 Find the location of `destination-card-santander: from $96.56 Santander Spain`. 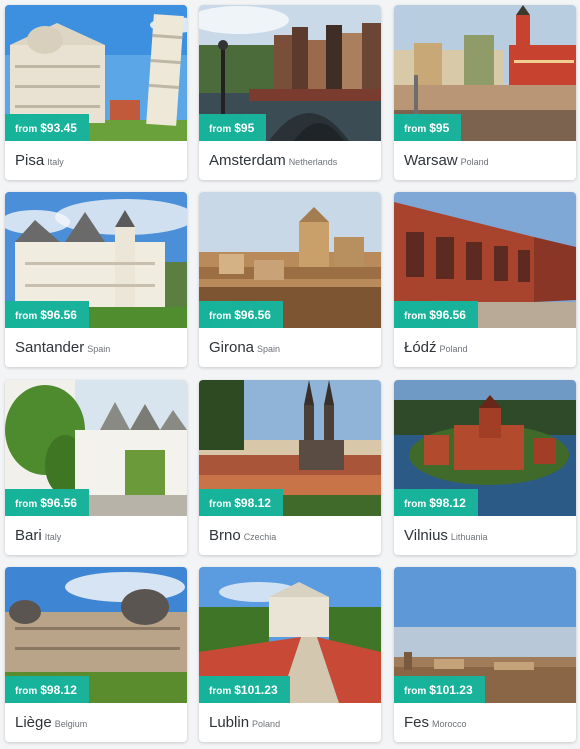

destination-card-santander: from $96.56 Santander Spain is located at coordinates (96, 279).